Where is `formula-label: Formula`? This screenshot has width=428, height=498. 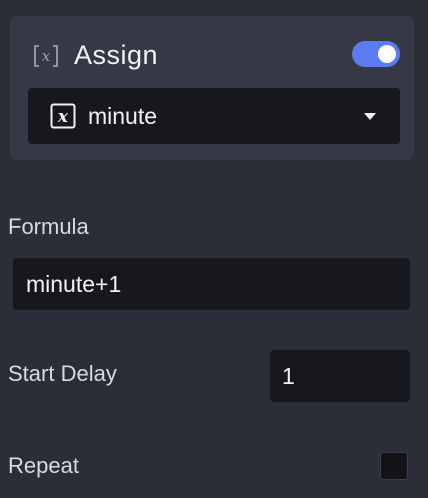
formula-label: Formula is located at coordinates (48, 226).